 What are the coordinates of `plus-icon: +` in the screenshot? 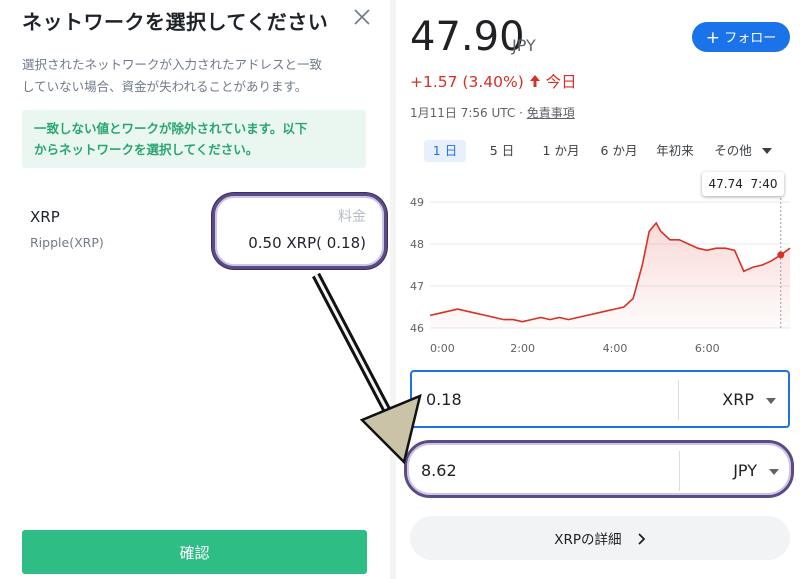 It's located at (713, 37).